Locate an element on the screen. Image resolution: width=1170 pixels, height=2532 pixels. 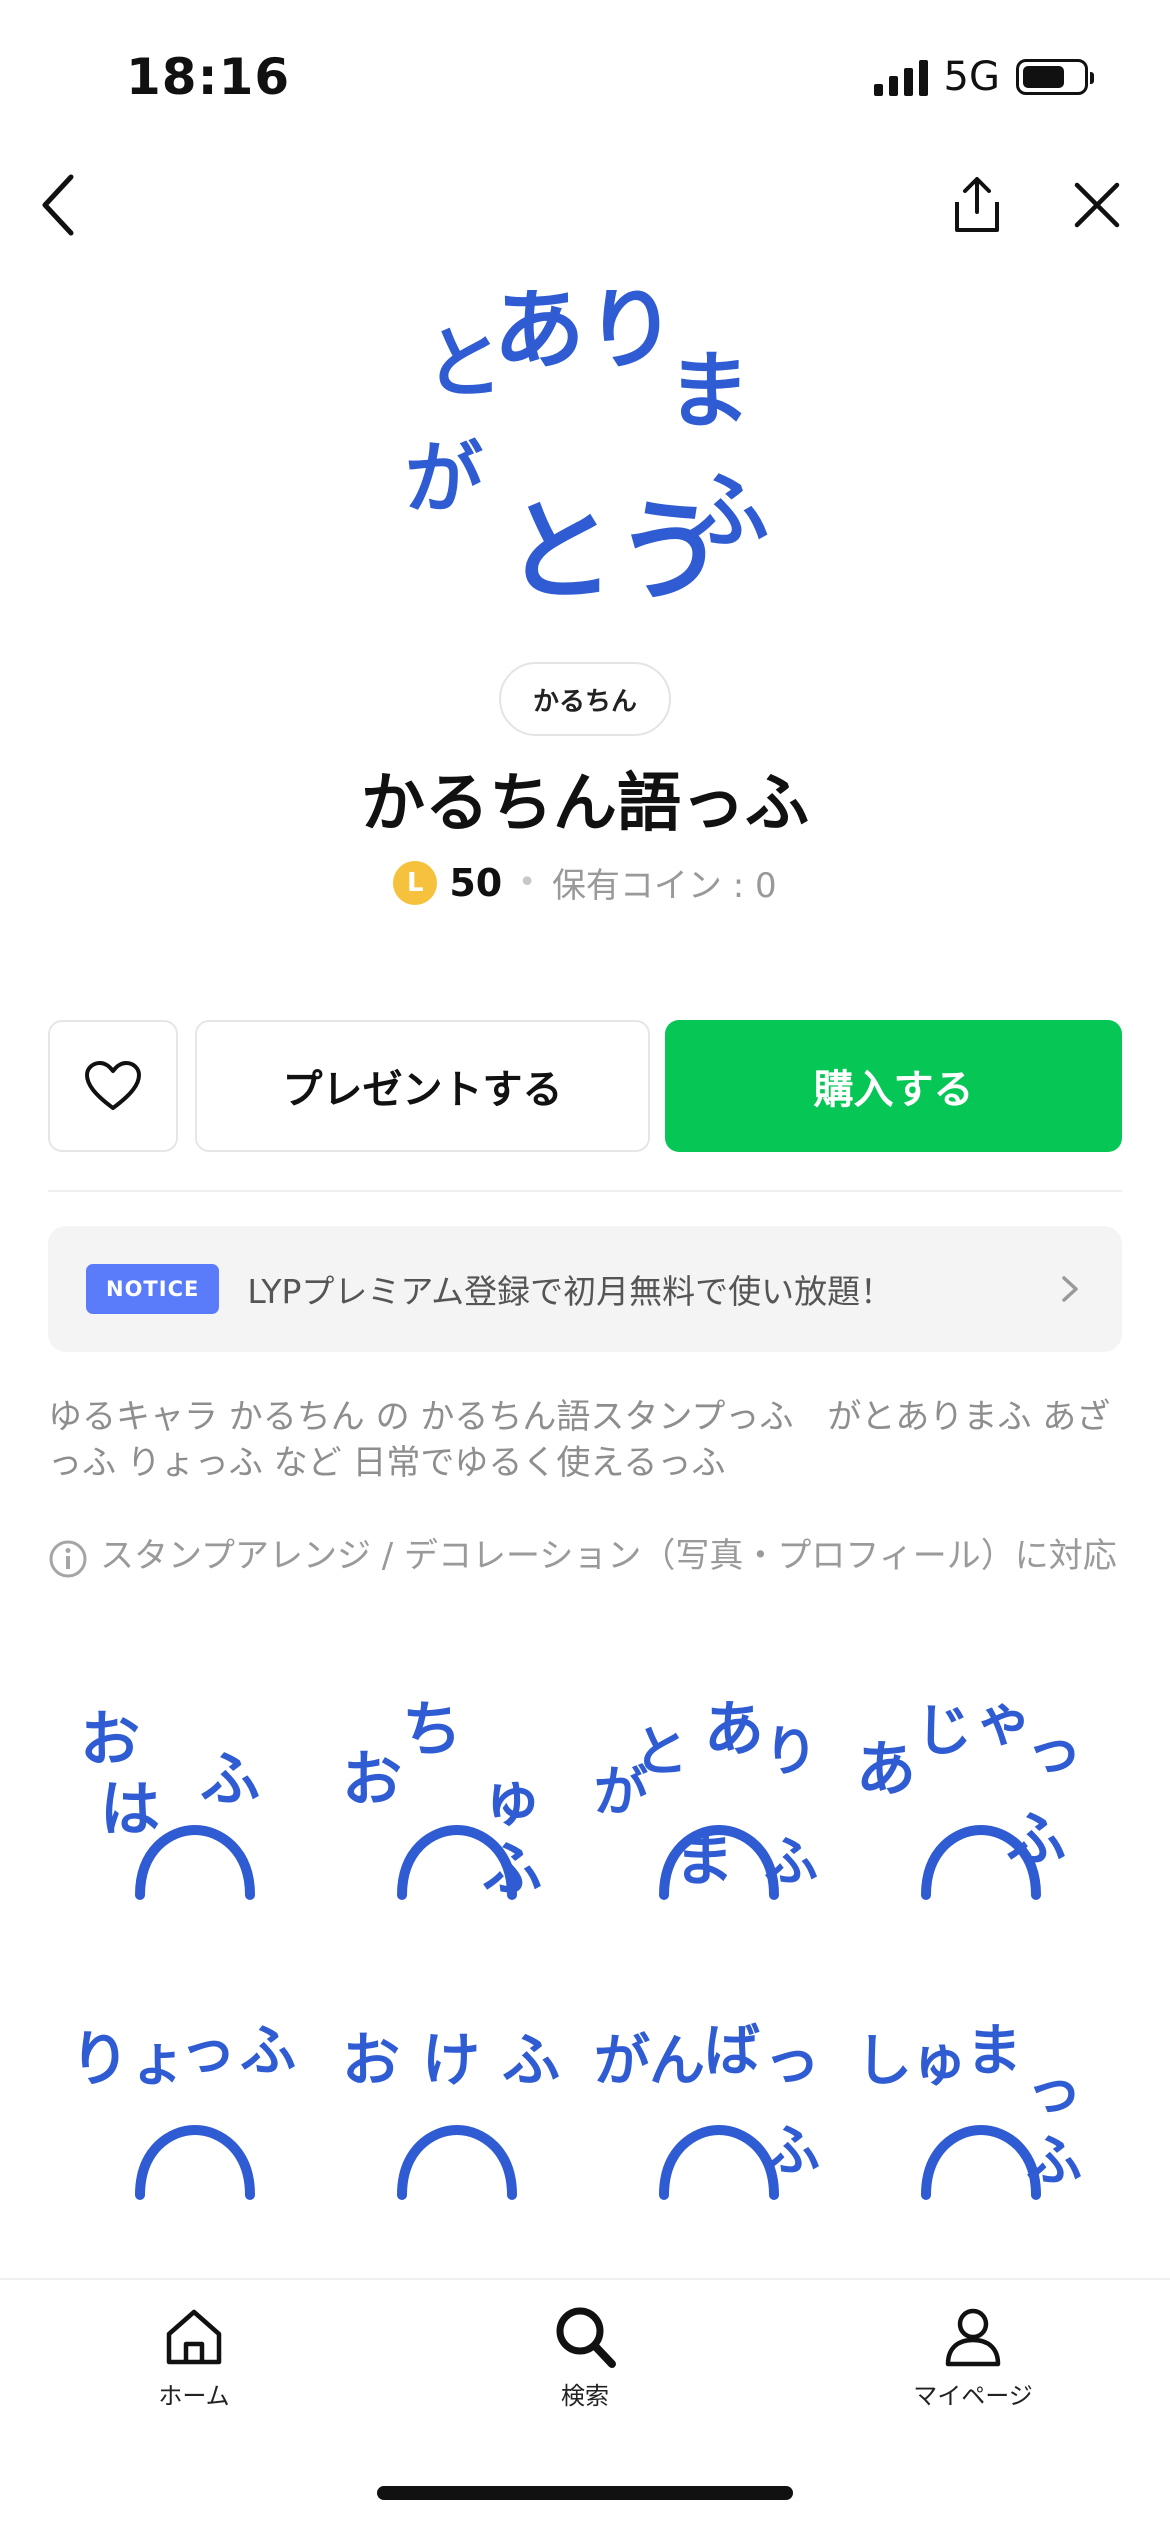
tab-home: ホーム is located at coordinates (194, 2356).